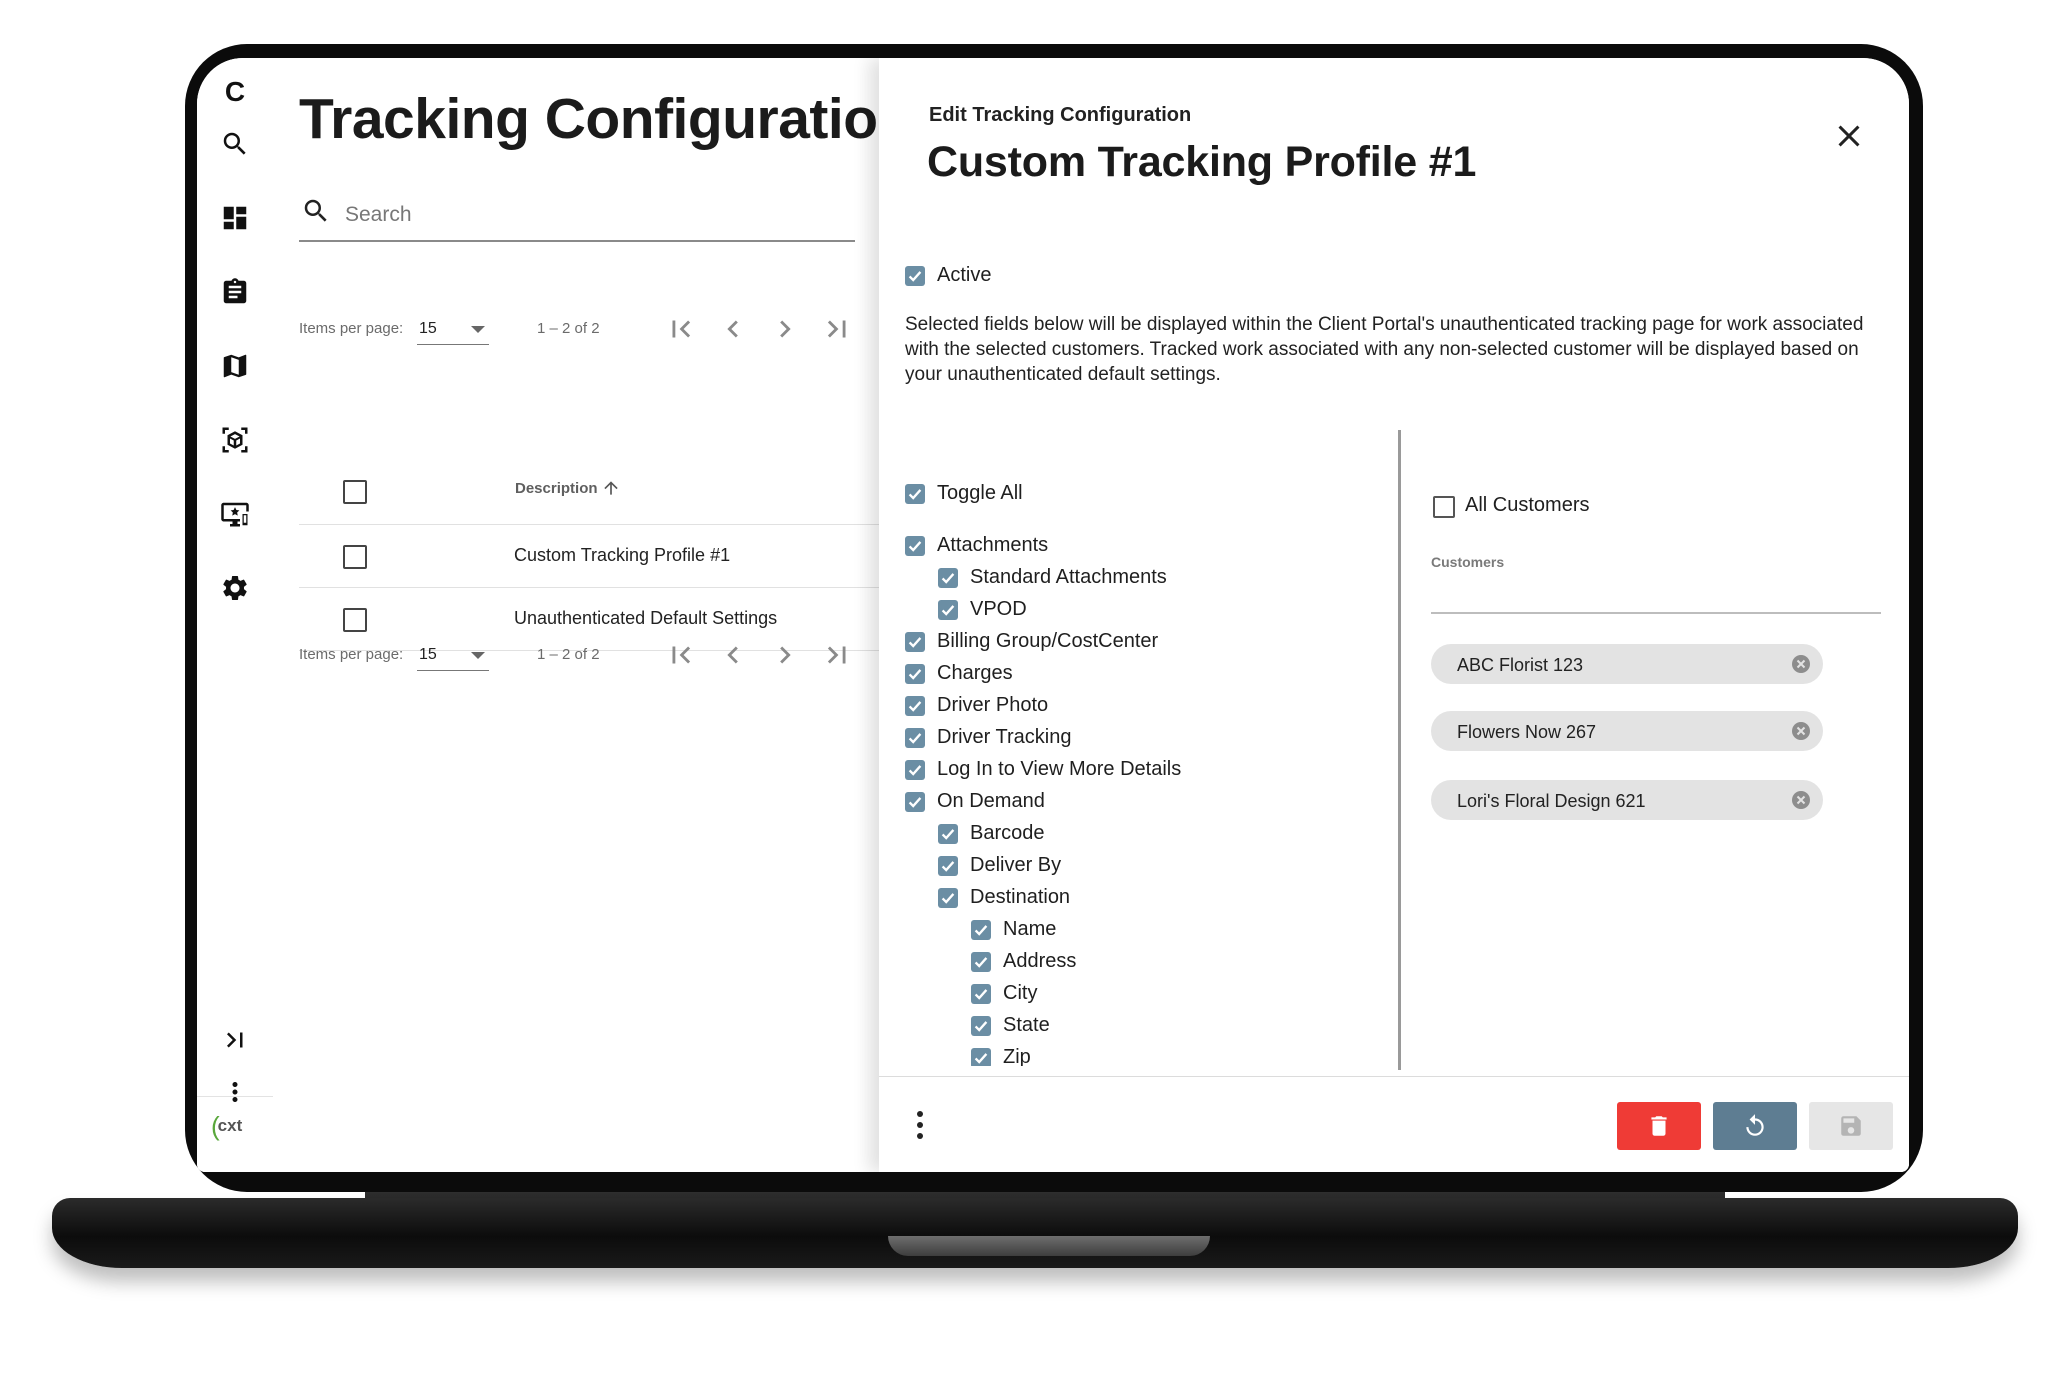  I want to click on customers-input, so click(1656, 613).